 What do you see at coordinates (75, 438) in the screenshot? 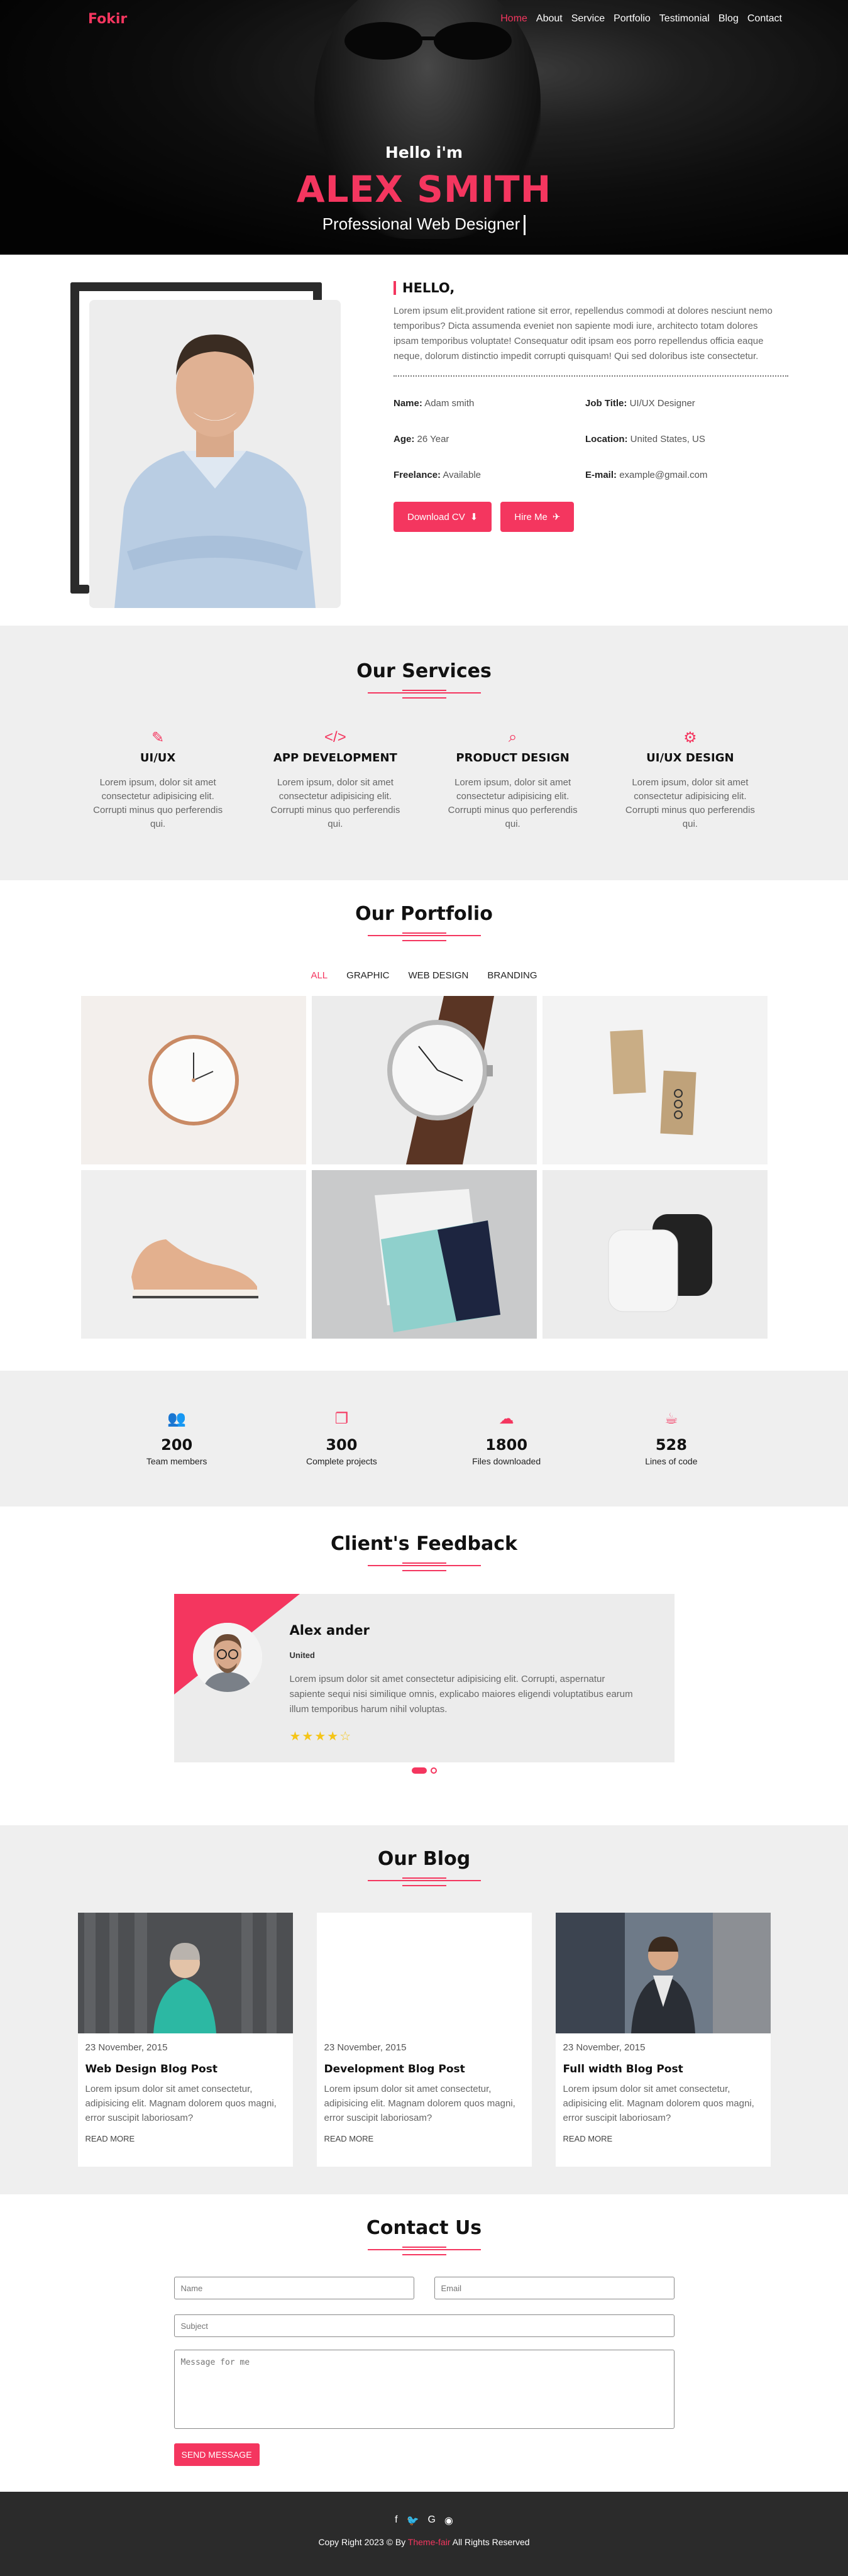
I see `photo-frame-left` at bounding box center [75, 438].